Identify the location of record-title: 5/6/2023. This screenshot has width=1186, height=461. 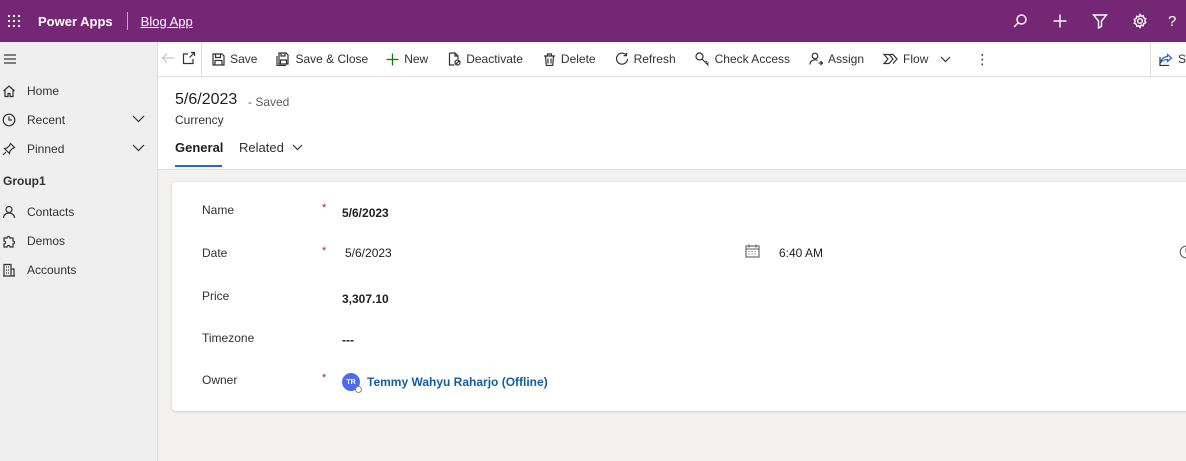
(206, 99).